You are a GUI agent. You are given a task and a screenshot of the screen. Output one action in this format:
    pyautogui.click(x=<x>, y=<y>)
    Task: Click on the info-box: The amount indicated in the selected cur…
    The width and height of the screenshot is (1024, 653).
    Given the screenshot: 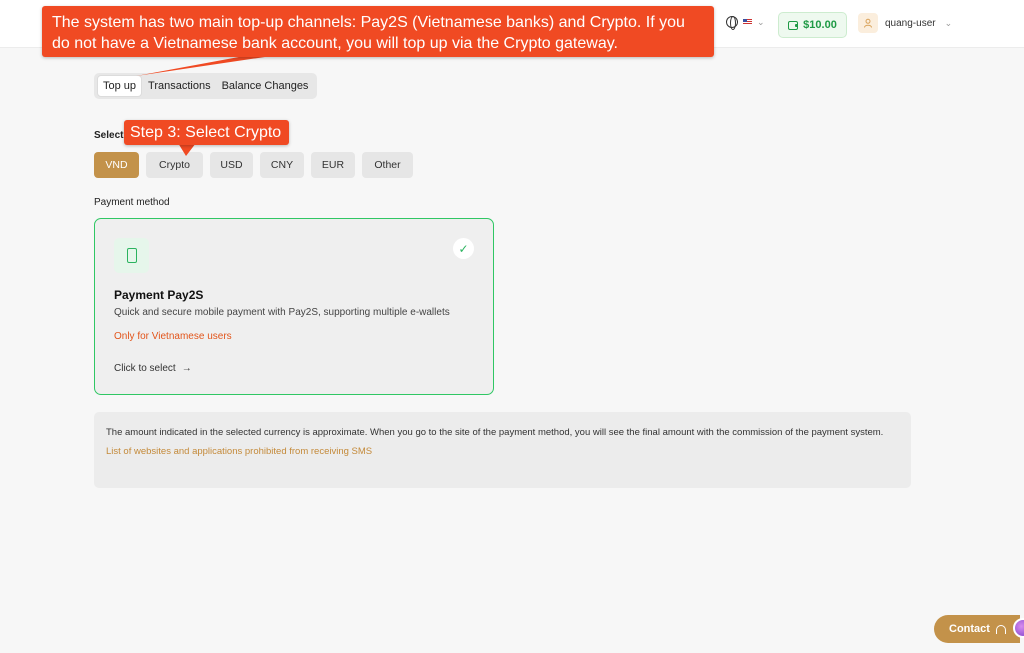 What is the action you would take?
    pyautogui.click(x=502, y=450)
    